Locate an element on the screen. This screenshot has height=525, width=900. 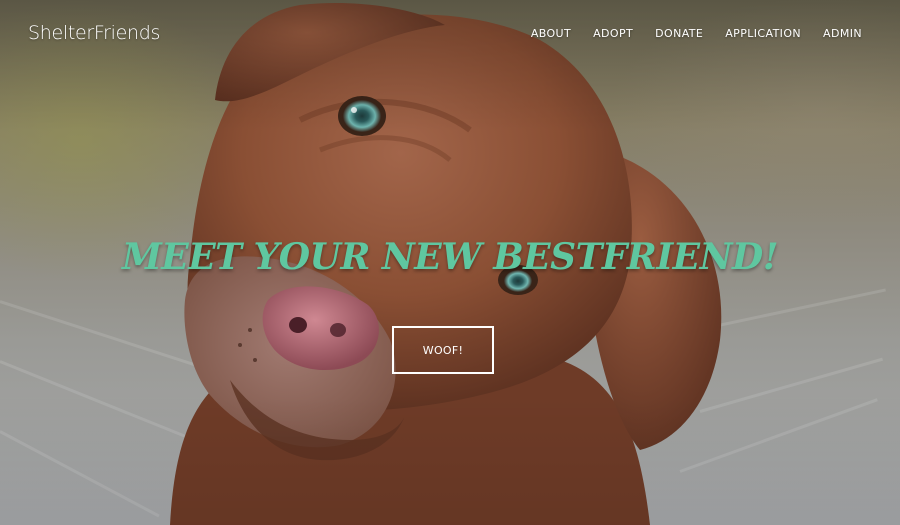
nav-item-donate: DONATE is located at coordinates (679, 33).